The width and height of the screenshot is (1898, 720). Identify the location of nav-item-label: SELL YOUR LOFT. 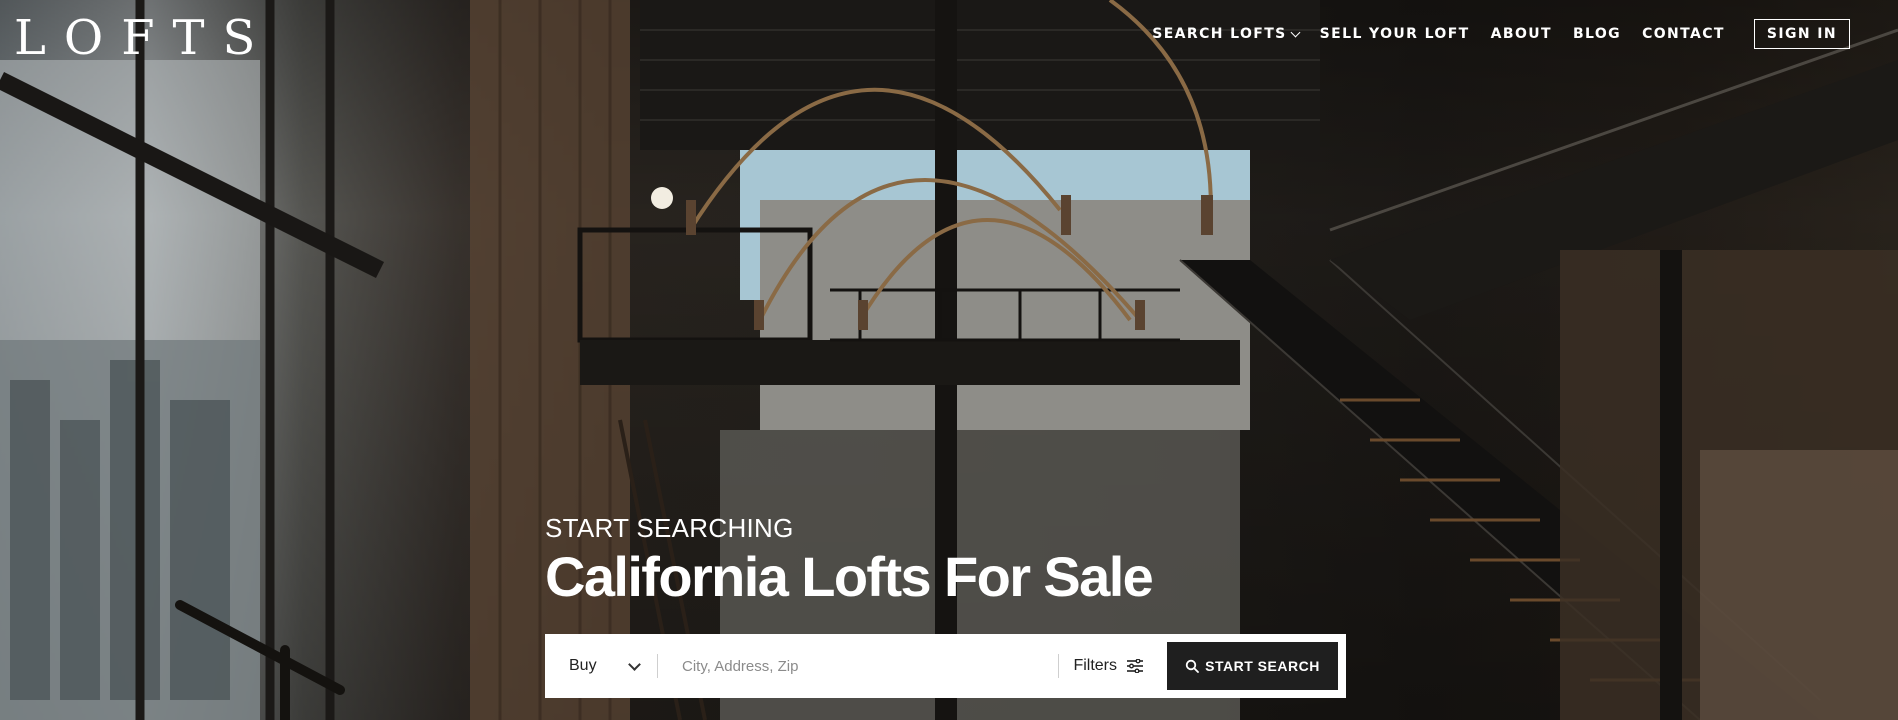
(1394, 34).